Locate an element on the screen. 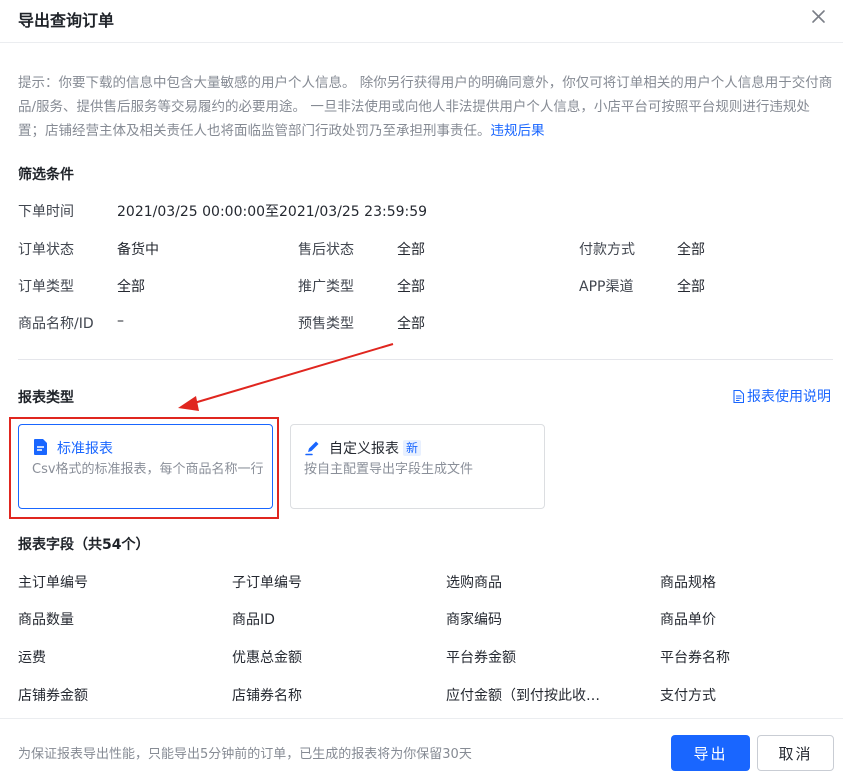 Image resolution: width=843 pixels, height=776 pixels. order-type-label: 订单类型 is located at coordinates (46, 287).